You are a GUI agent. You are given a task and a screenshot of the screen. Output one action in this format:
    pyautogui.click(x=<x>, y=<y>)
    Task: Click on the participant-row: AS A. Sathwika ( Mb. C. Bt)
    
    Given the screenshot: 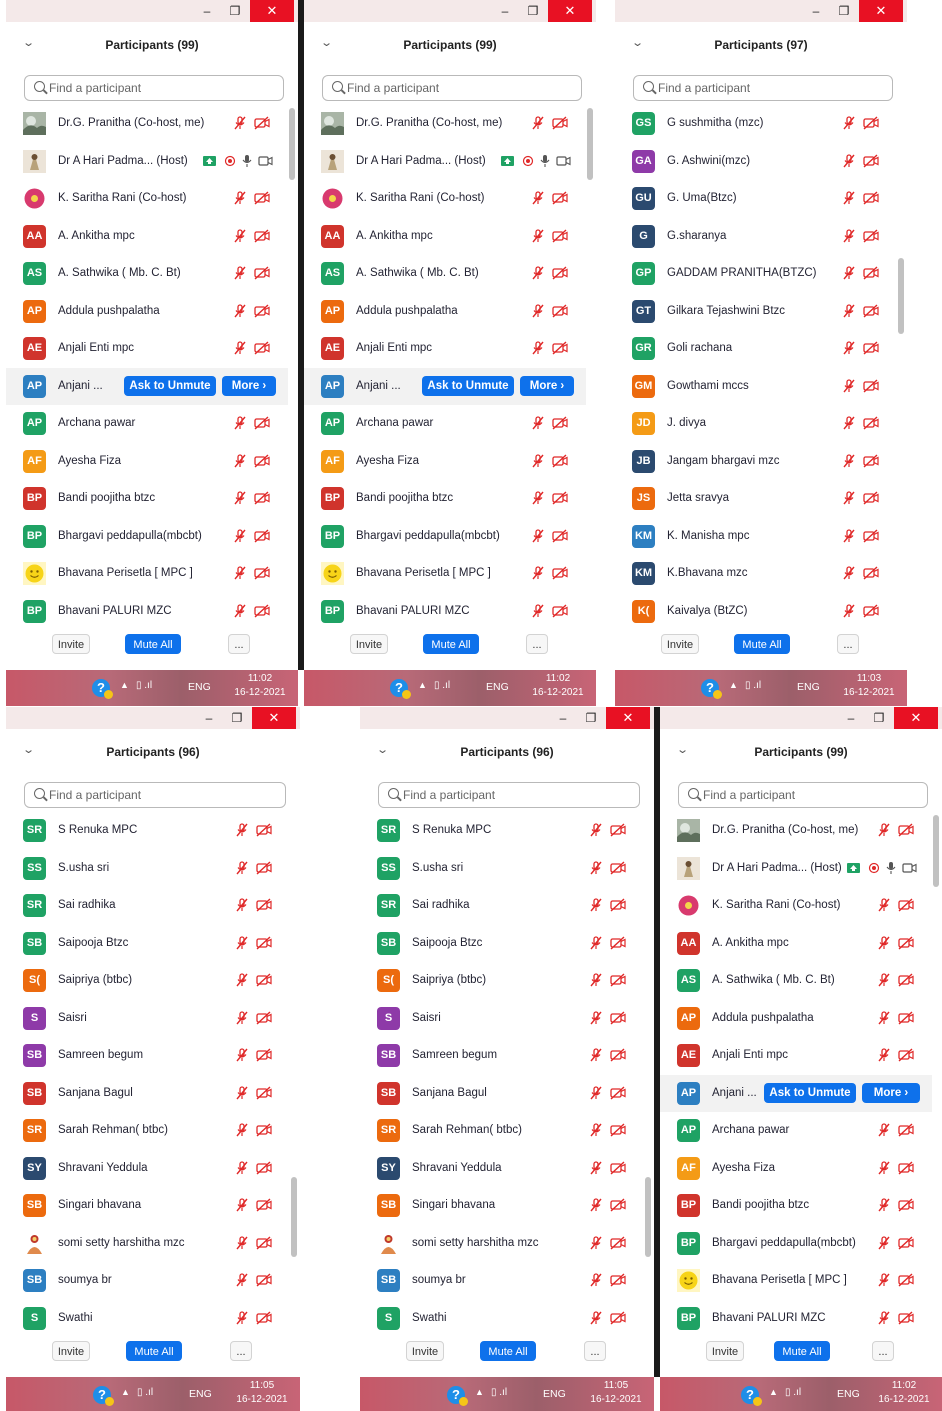 What is the action you would take?
    pyautogui.click(x=147, y=274)
    